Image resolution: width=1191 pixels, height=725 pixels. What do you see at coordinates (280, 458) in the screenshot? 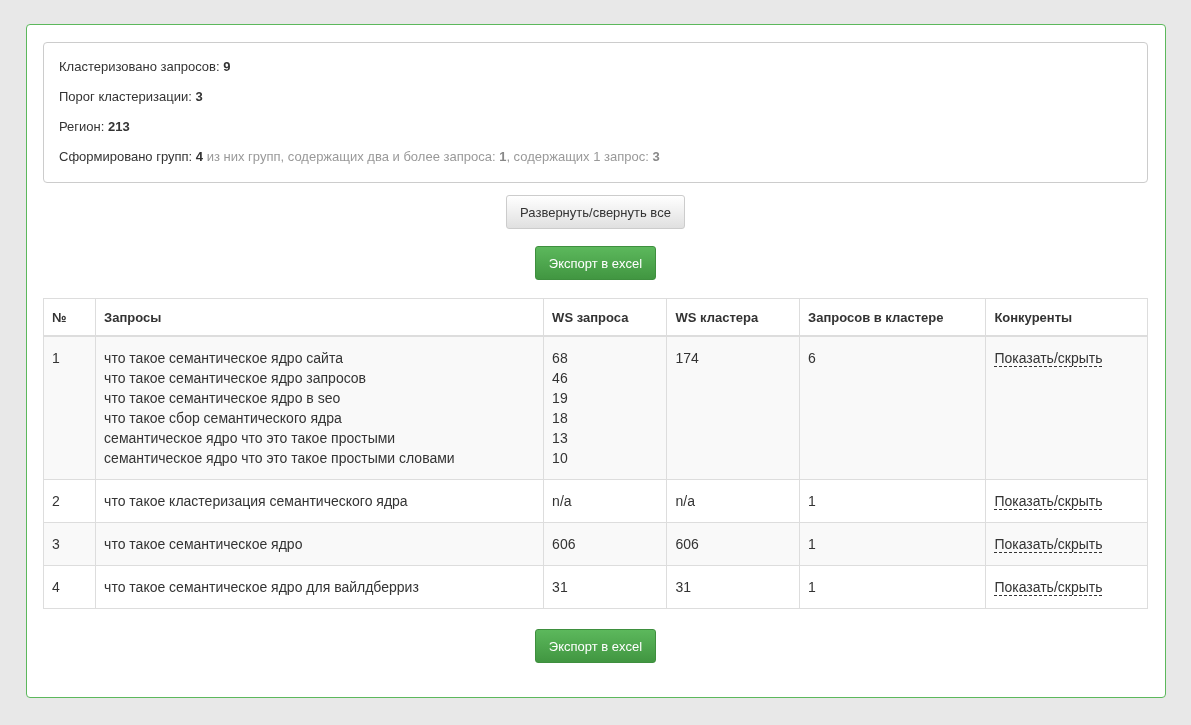
I see `query-text: семантическое ядро что это такое простыми словами` at bounding box center [280, 458].